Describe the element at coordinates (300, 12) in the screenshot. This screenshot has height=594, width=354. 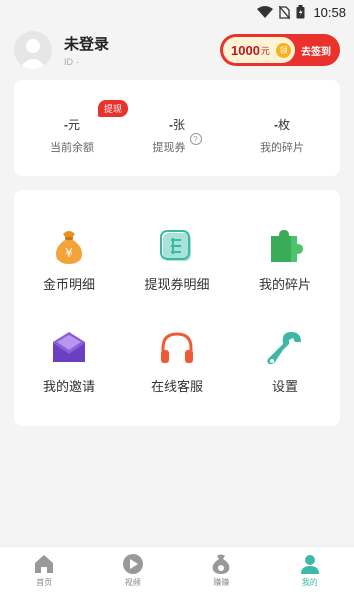
I see `battery-icon` at that location.